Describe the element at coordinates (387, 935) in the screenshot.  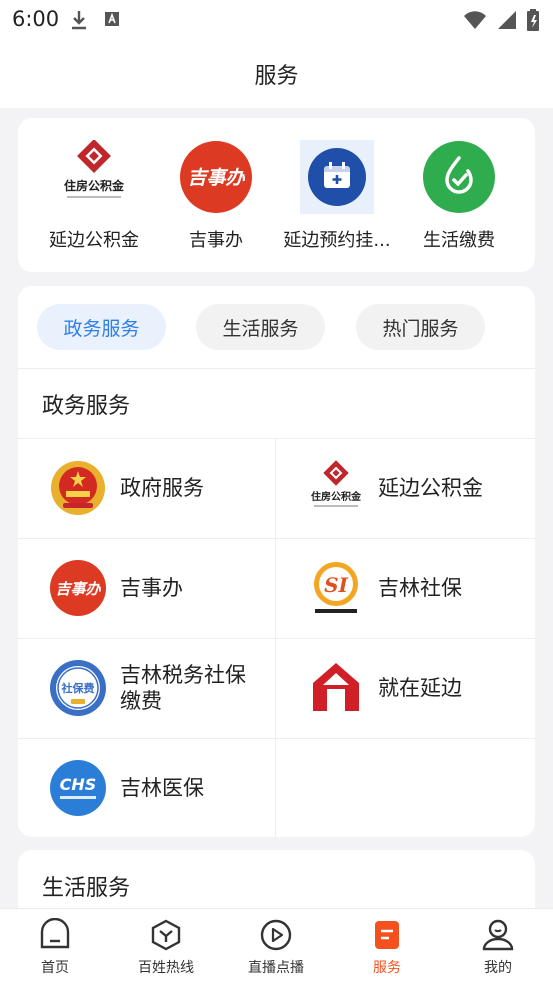
I see `service-icon` at that location.